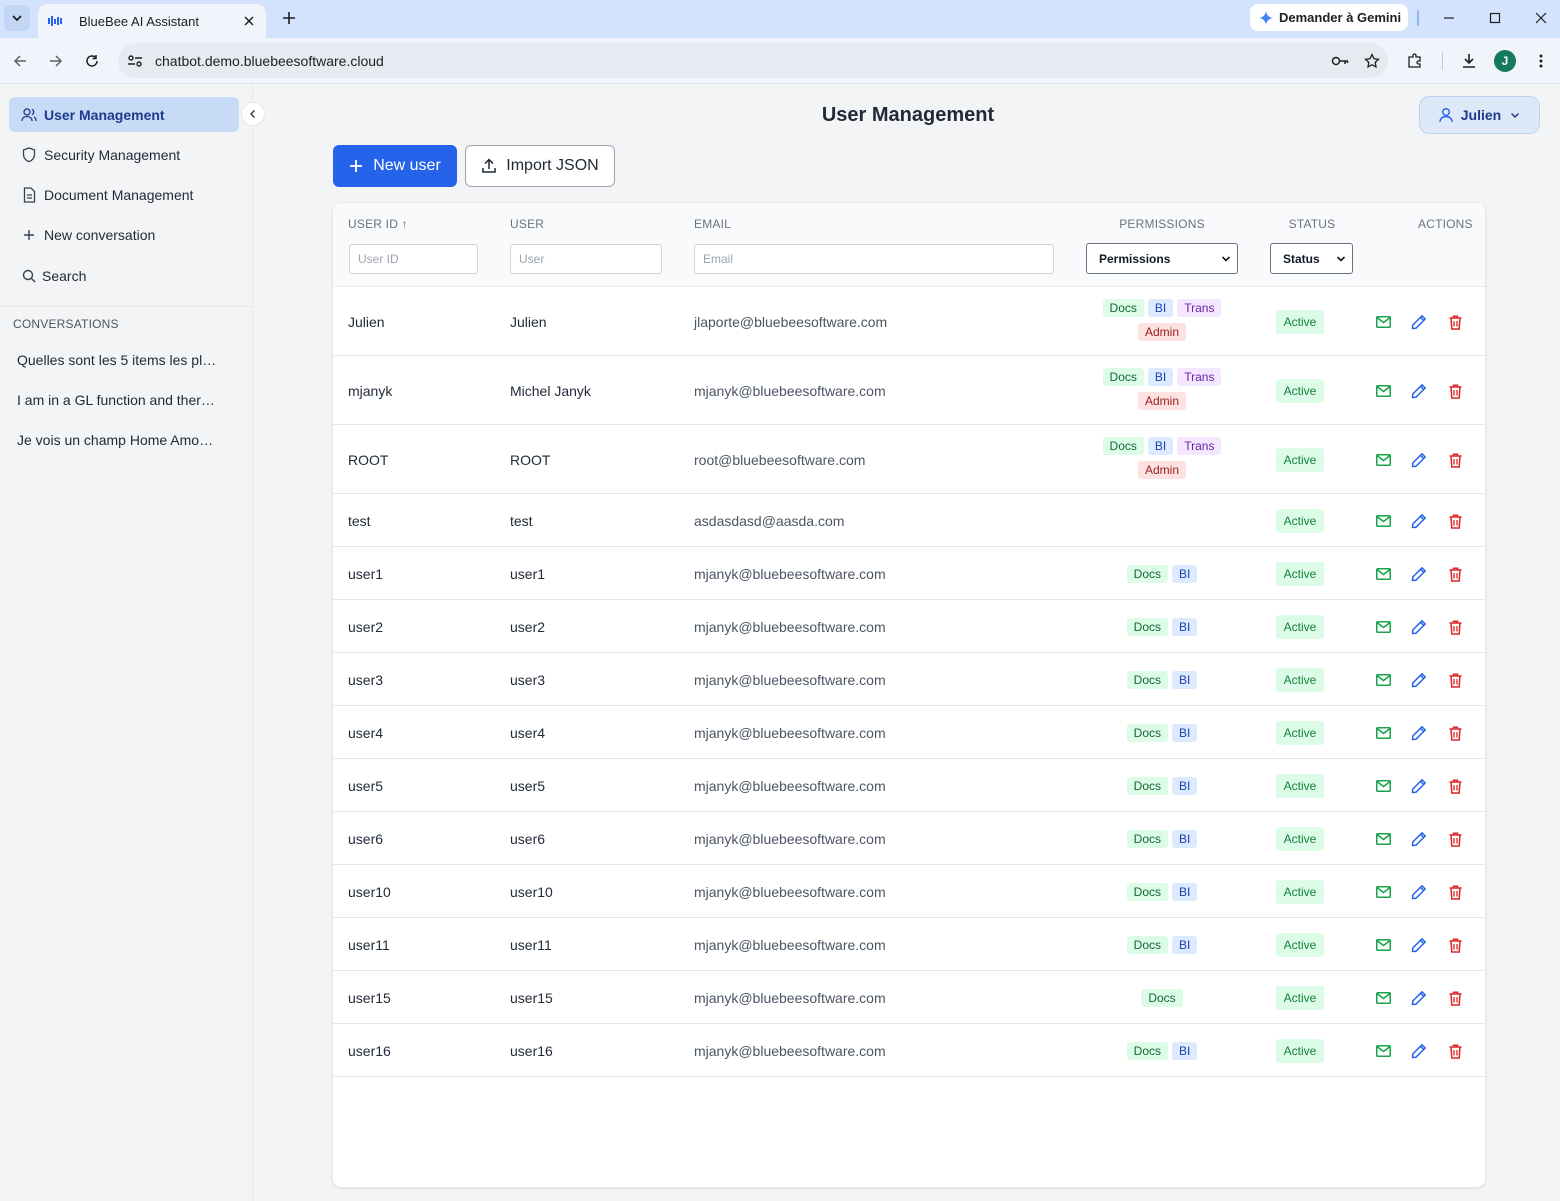 The height and width of the screenshot is (1201, 1560). Describe the element at coordinates (1329, 17) in the screenshot. I see `gemini-button: Demander à Gemini` at that location.